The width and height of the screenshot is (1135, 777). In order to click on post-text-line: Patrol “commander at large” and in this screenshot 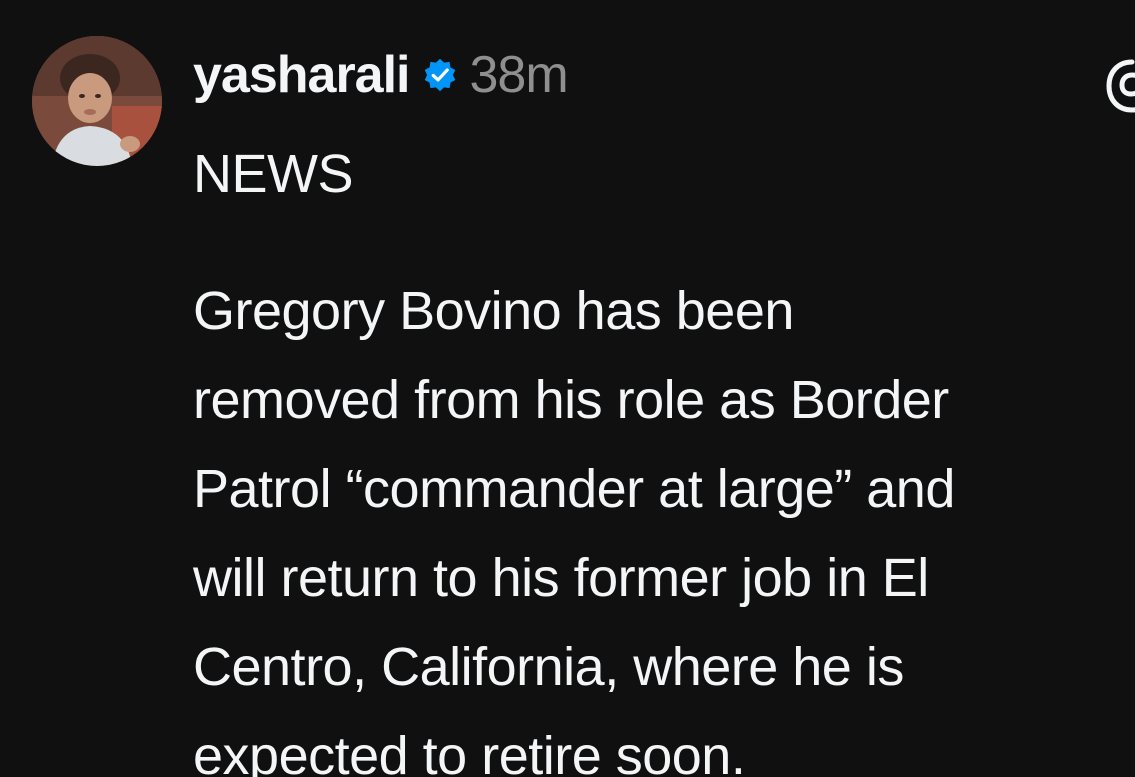, I will do `click(574, 489)`.